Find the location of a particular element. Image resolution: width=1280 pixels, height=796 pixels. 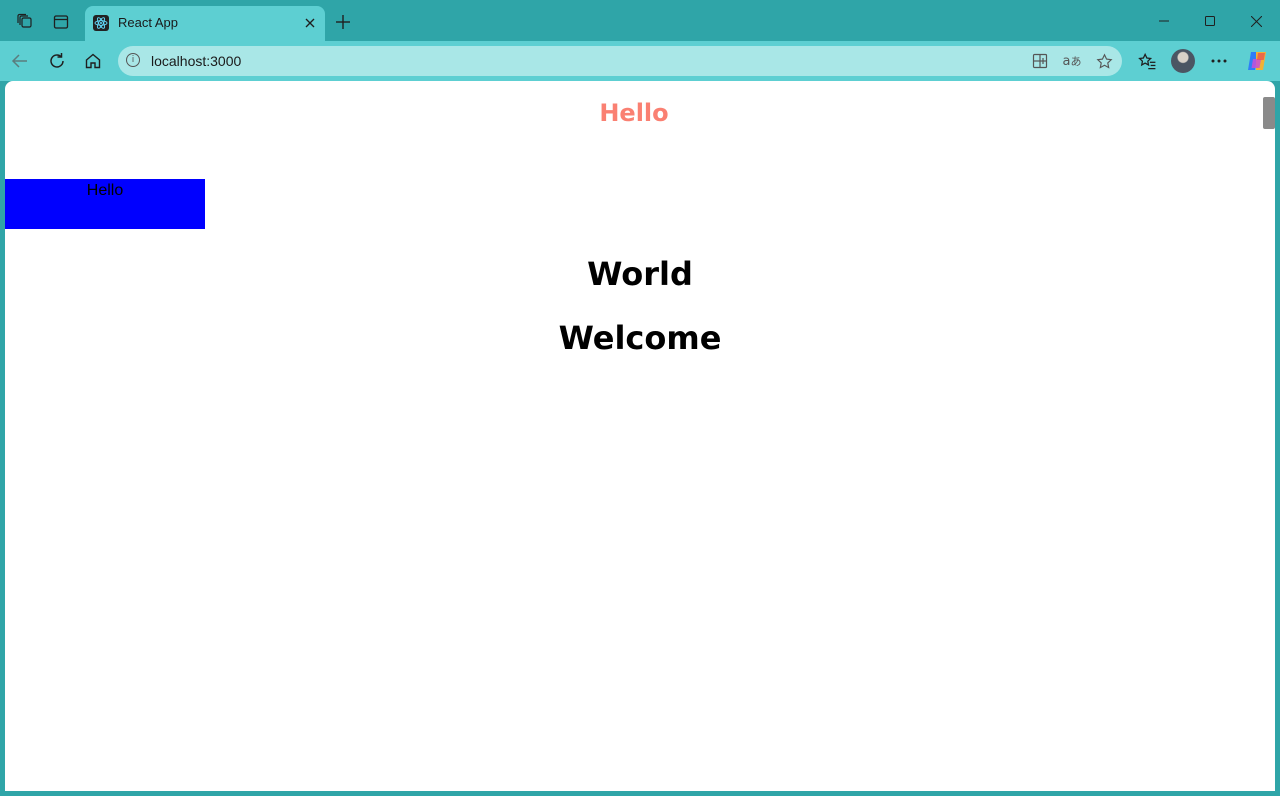

favorites-icon is located at coordinates (1146, 60).